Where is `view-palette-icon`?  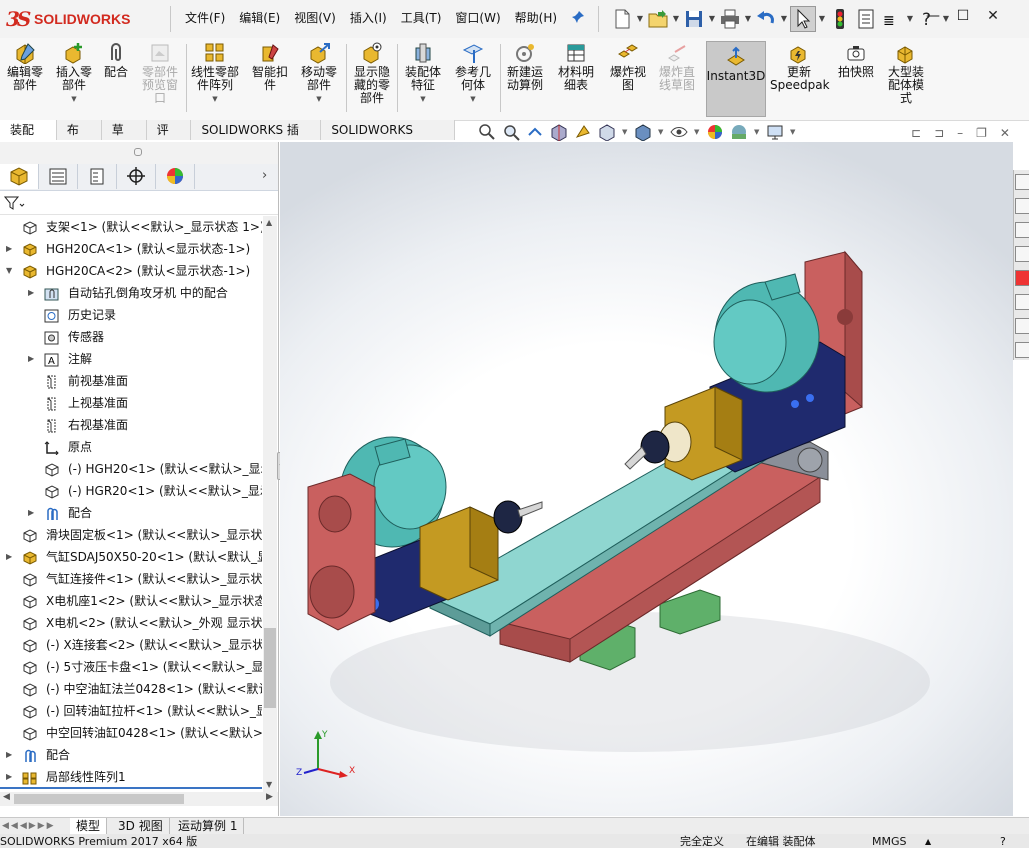 view-palette-icon is located at coordinates (1022, 254).